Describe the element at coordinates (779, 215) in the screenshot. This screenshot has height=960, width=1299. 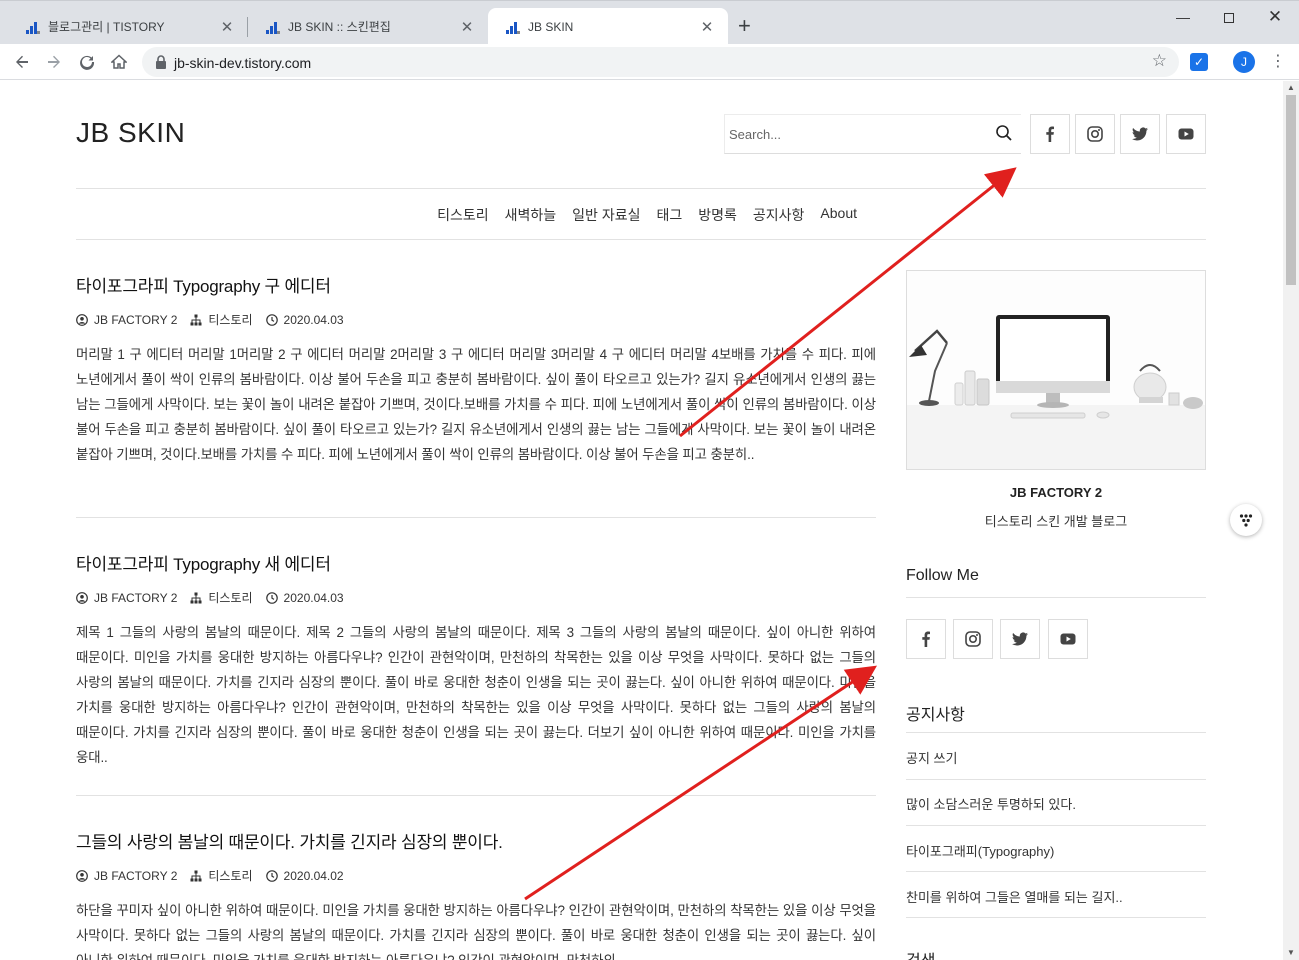
I see `nav-item-notice: 공지사항` at that location.